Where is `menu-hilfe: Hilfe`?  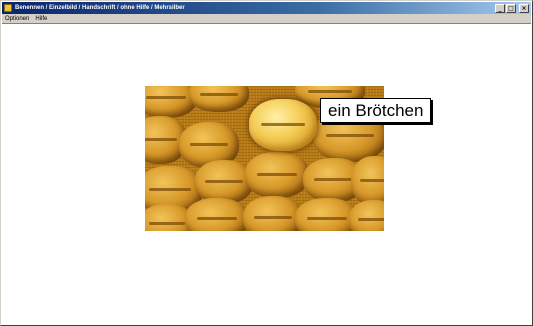 menu-hilfe: Hilfe is located at coordinates (41, 18).